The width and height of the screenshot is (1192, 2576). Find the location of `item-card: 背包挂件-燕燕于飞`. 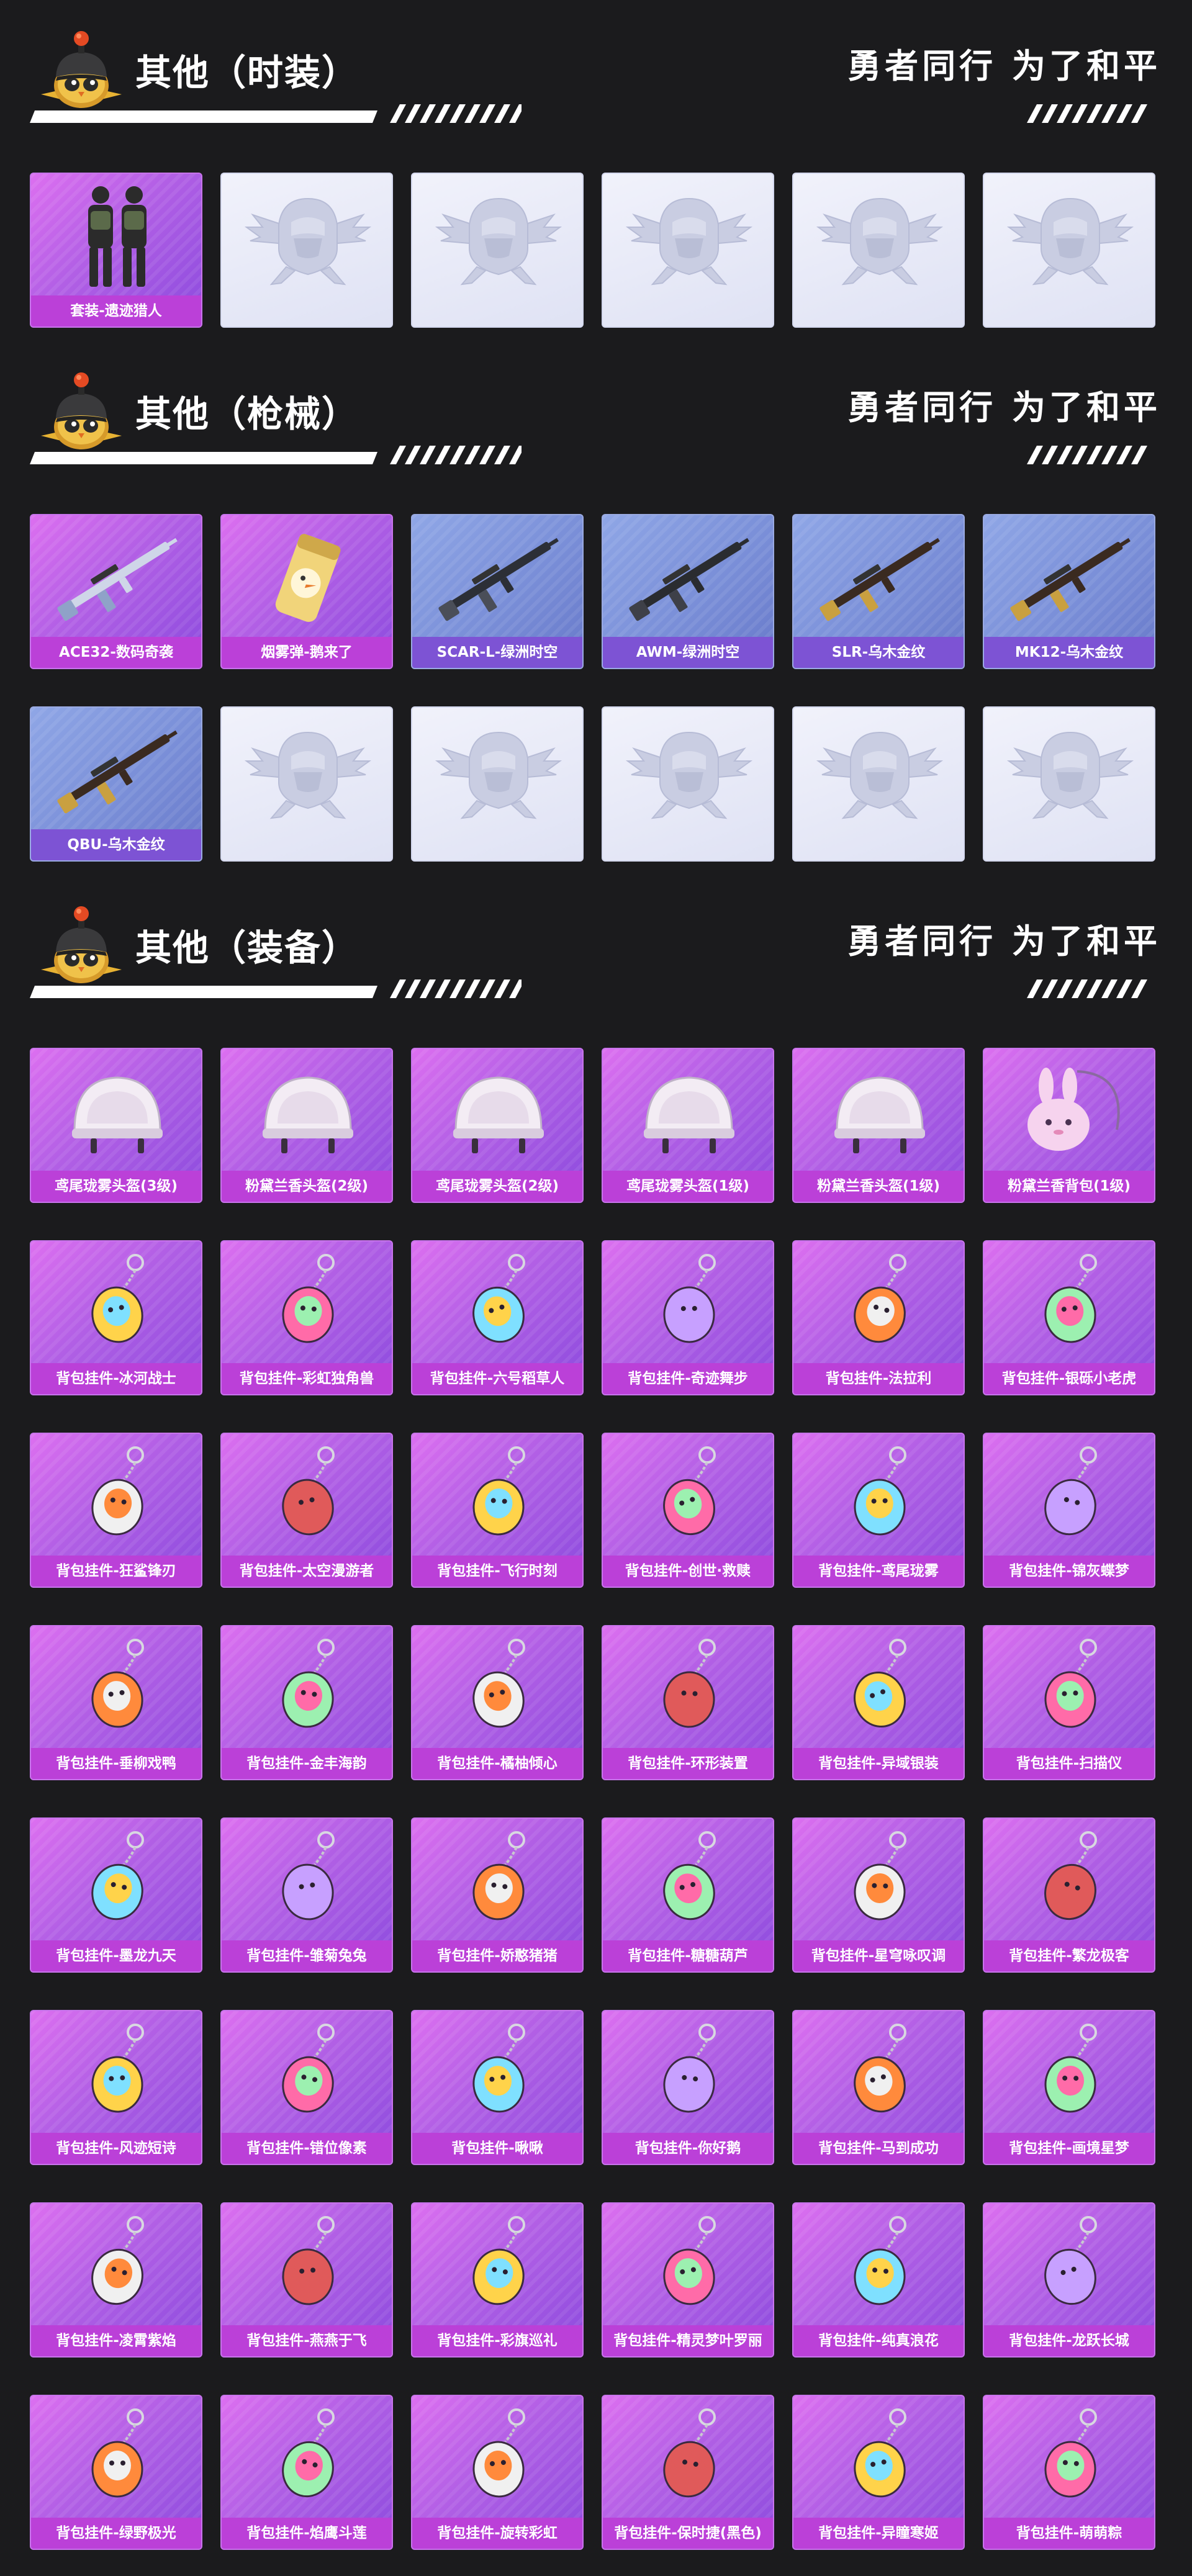

item-card: 背包挂件-燕燕于飞 is located at coordinates (306, 2280).